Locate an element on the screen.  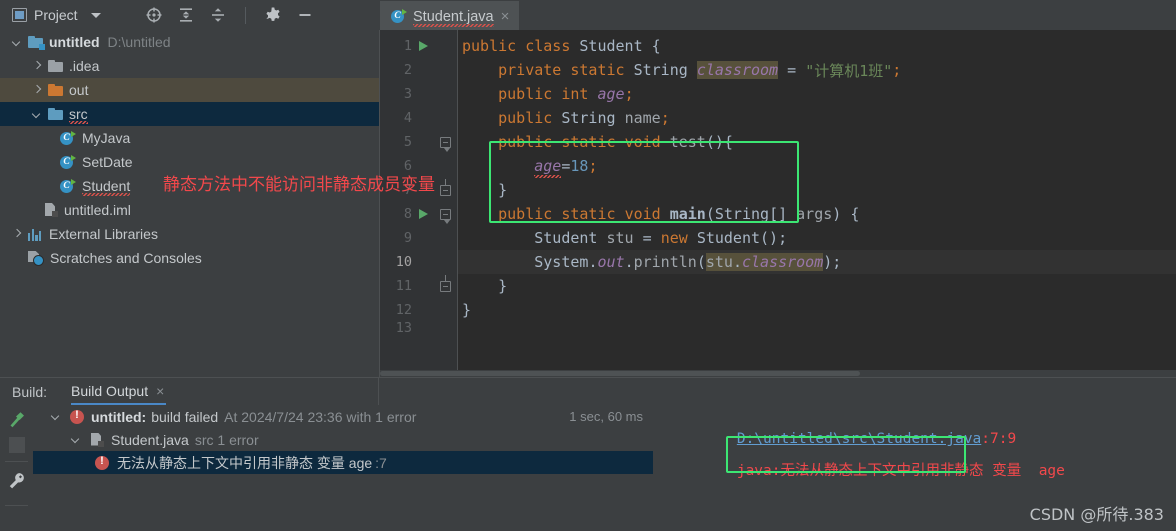
editor-splitter is located at coordinates (379, 204).